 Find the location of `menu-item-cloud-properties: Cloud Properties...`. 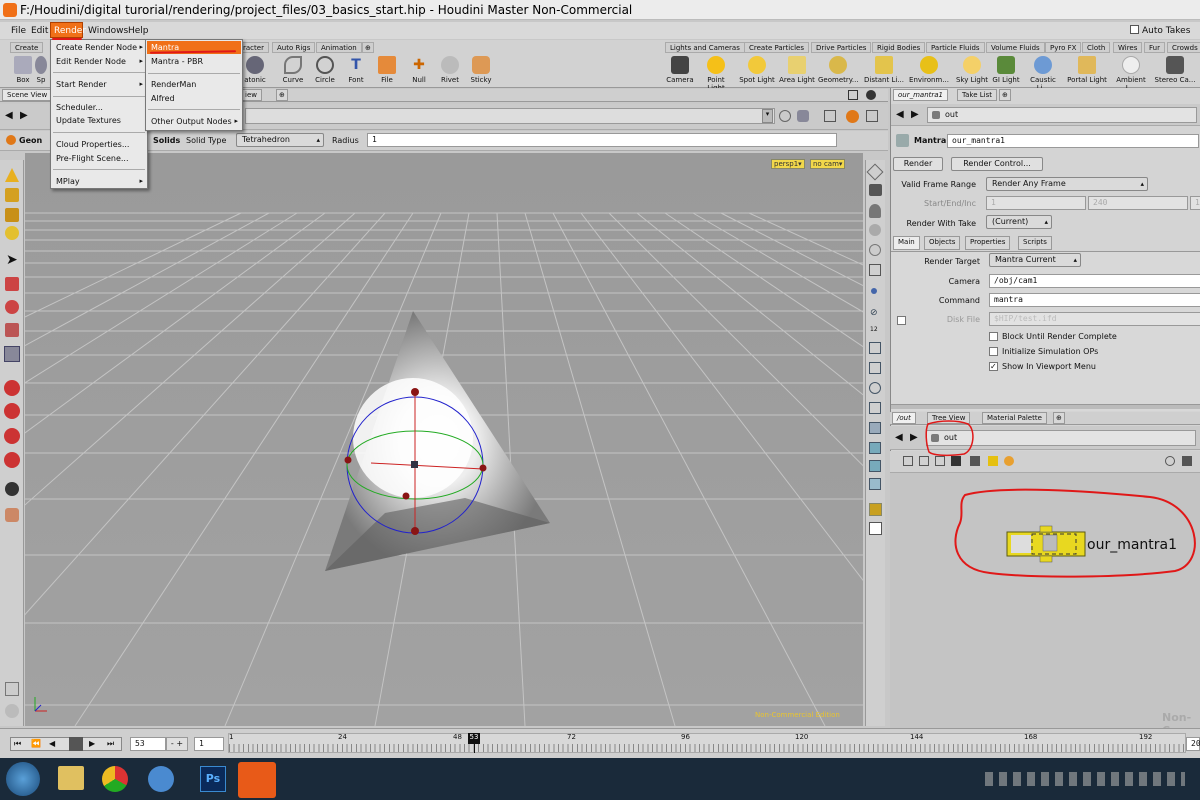

menu-item-cloud-properties: Cloud Properties... is located at coordinates (92, 144).